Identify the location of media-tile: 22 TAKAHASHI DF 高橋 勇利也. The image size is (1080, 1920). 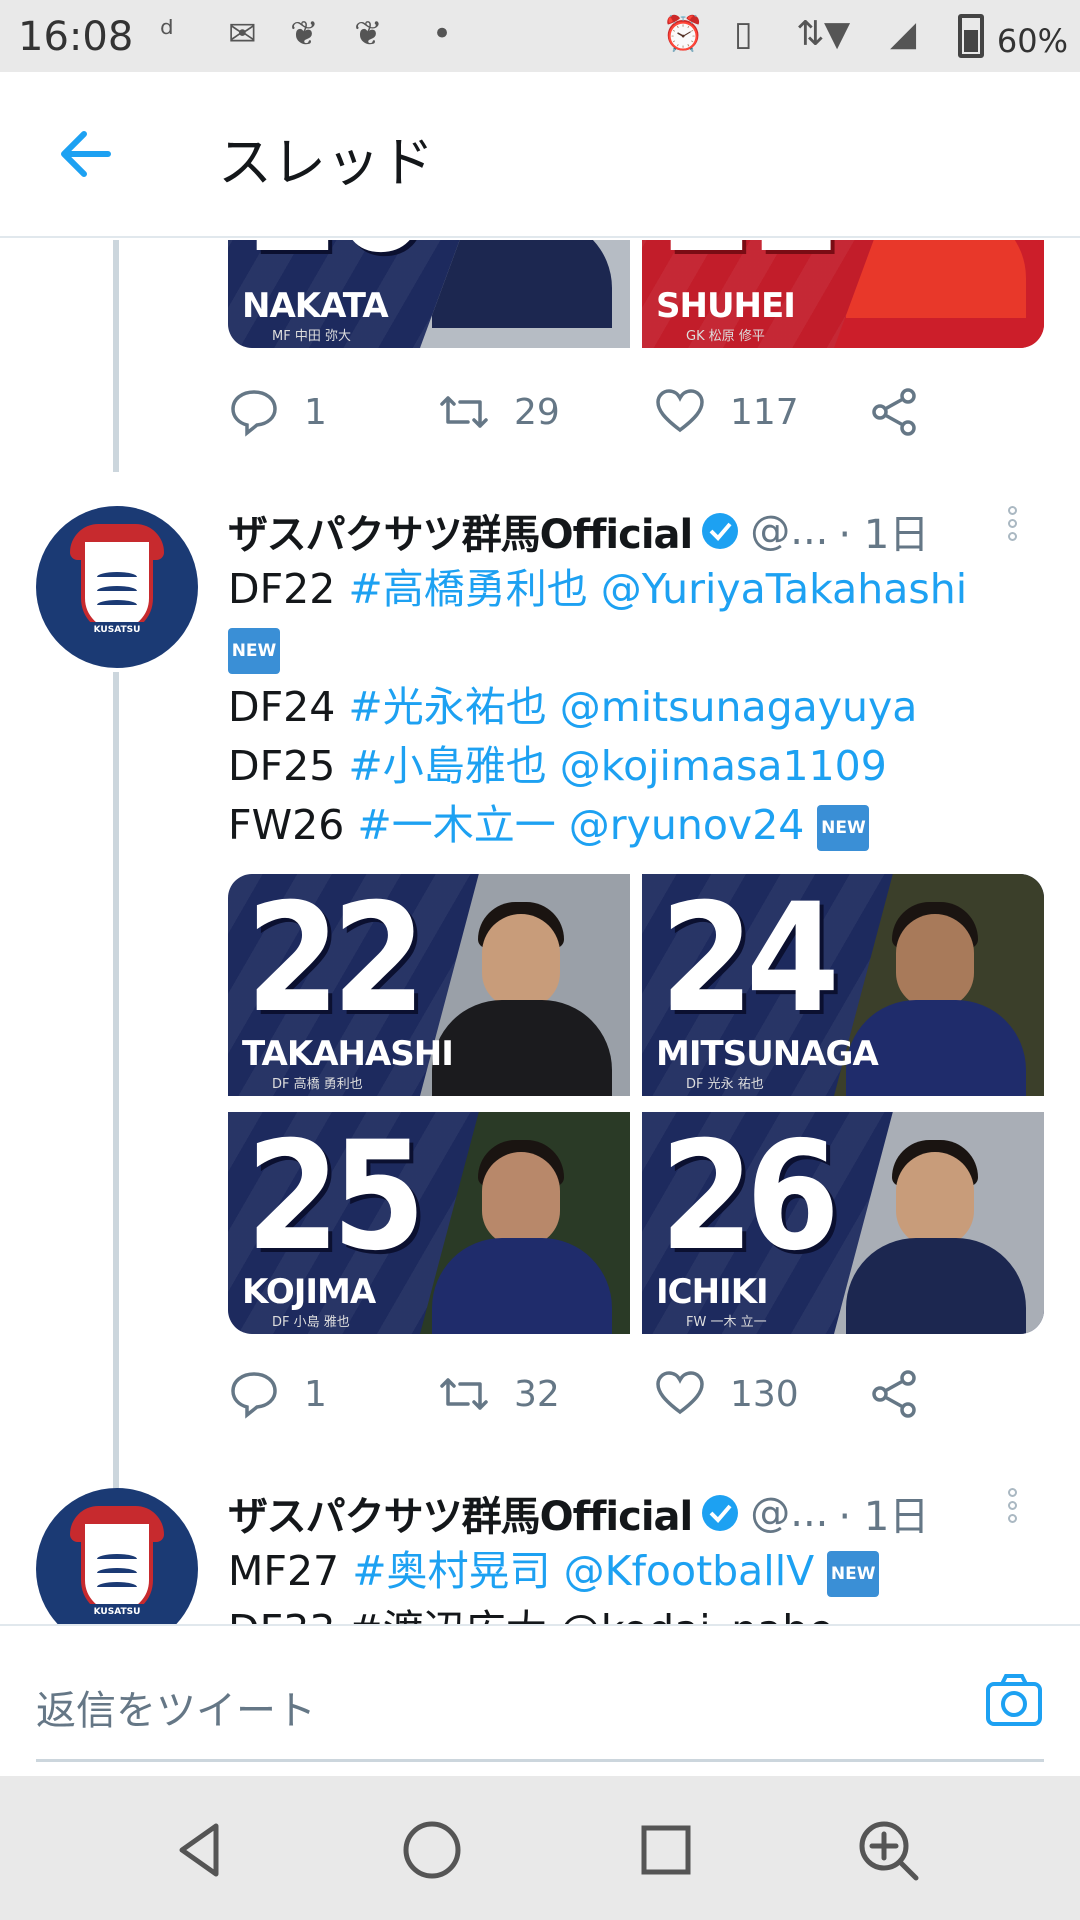
(429, 985).